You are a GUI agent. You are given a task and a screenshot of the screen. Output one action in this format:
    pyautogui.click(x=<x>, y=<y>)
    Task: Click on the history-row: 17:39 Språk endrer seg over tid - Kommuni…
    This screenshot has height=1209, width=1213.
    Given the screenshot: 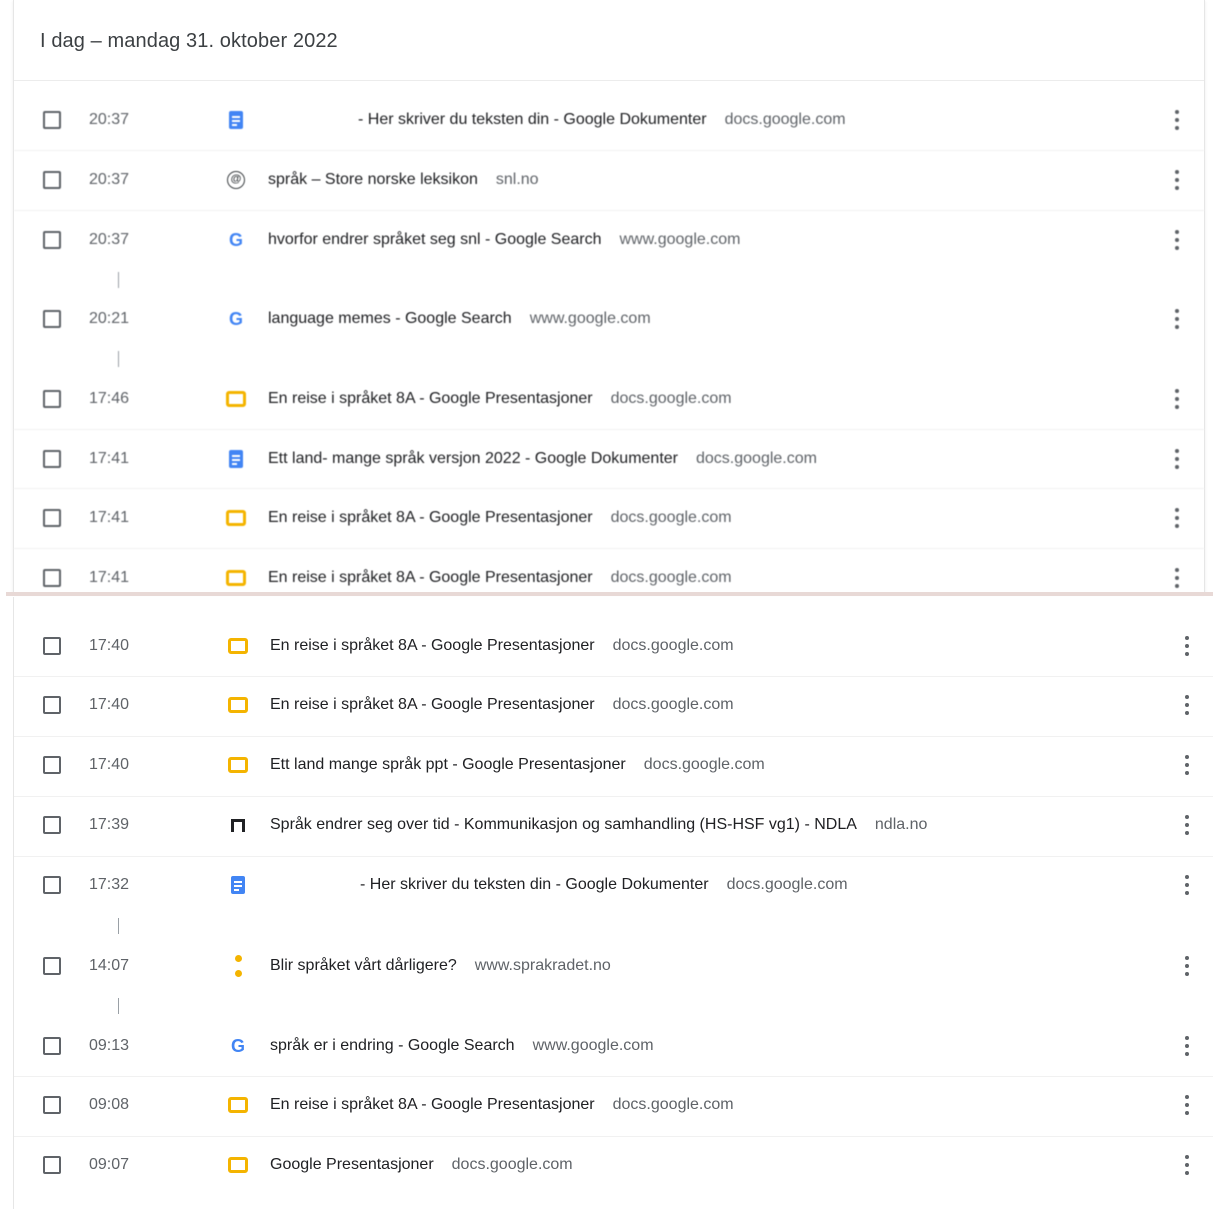 What is the action you would take?
    pyautogui.click(x=613, y=825)
    